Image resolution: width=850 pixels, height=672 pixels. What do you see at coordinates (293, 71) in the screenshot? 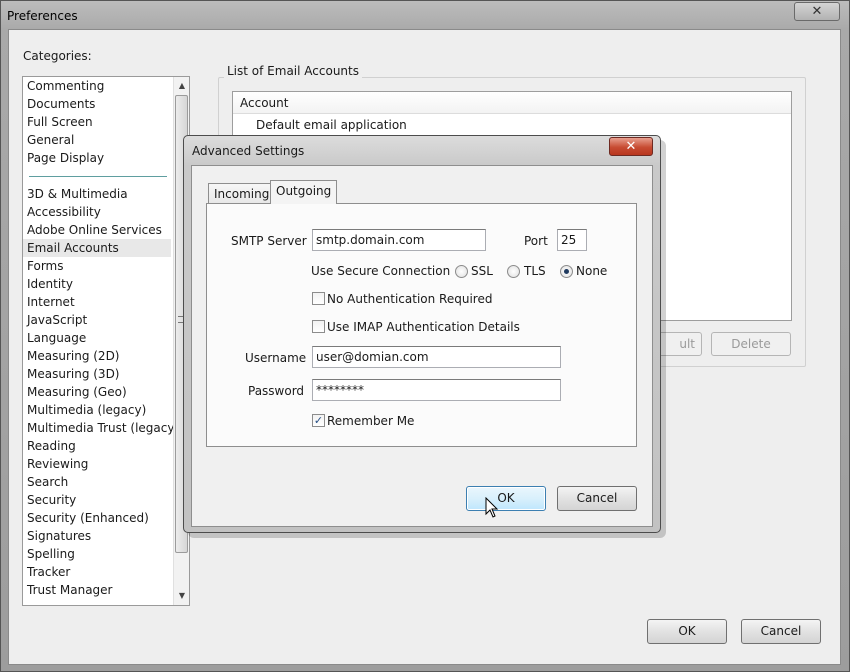
I see `email-accounts-group-title: List of Email Accounts` at bounding box center [293, 71].